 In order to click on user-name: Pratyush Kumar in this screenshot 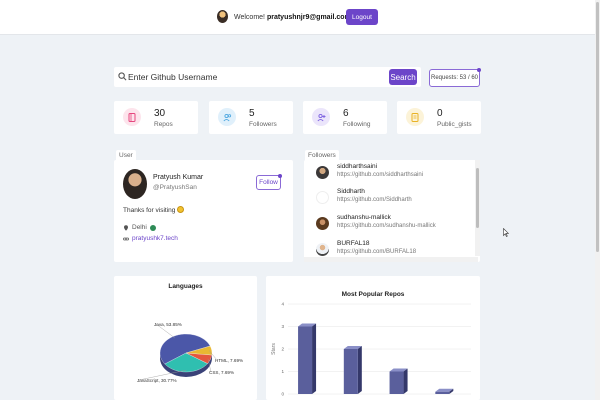, I will do `click(178, 177)`.